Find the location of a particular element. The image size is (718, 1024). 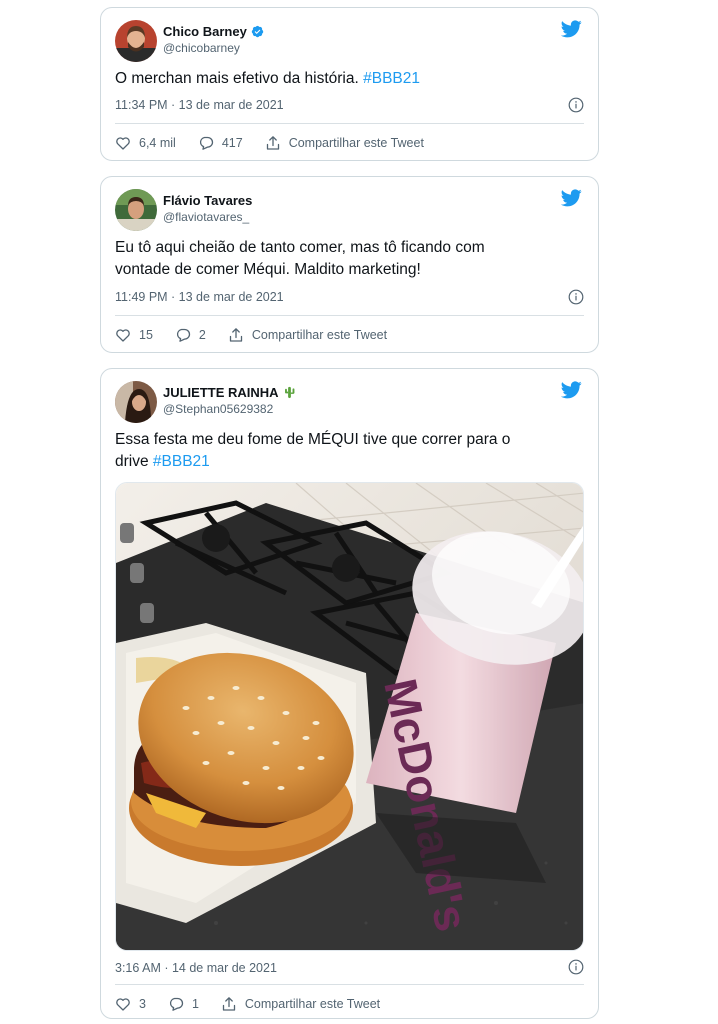

tweet-text-line-2: drive #BBB21 is located at coordinates (349, 462).